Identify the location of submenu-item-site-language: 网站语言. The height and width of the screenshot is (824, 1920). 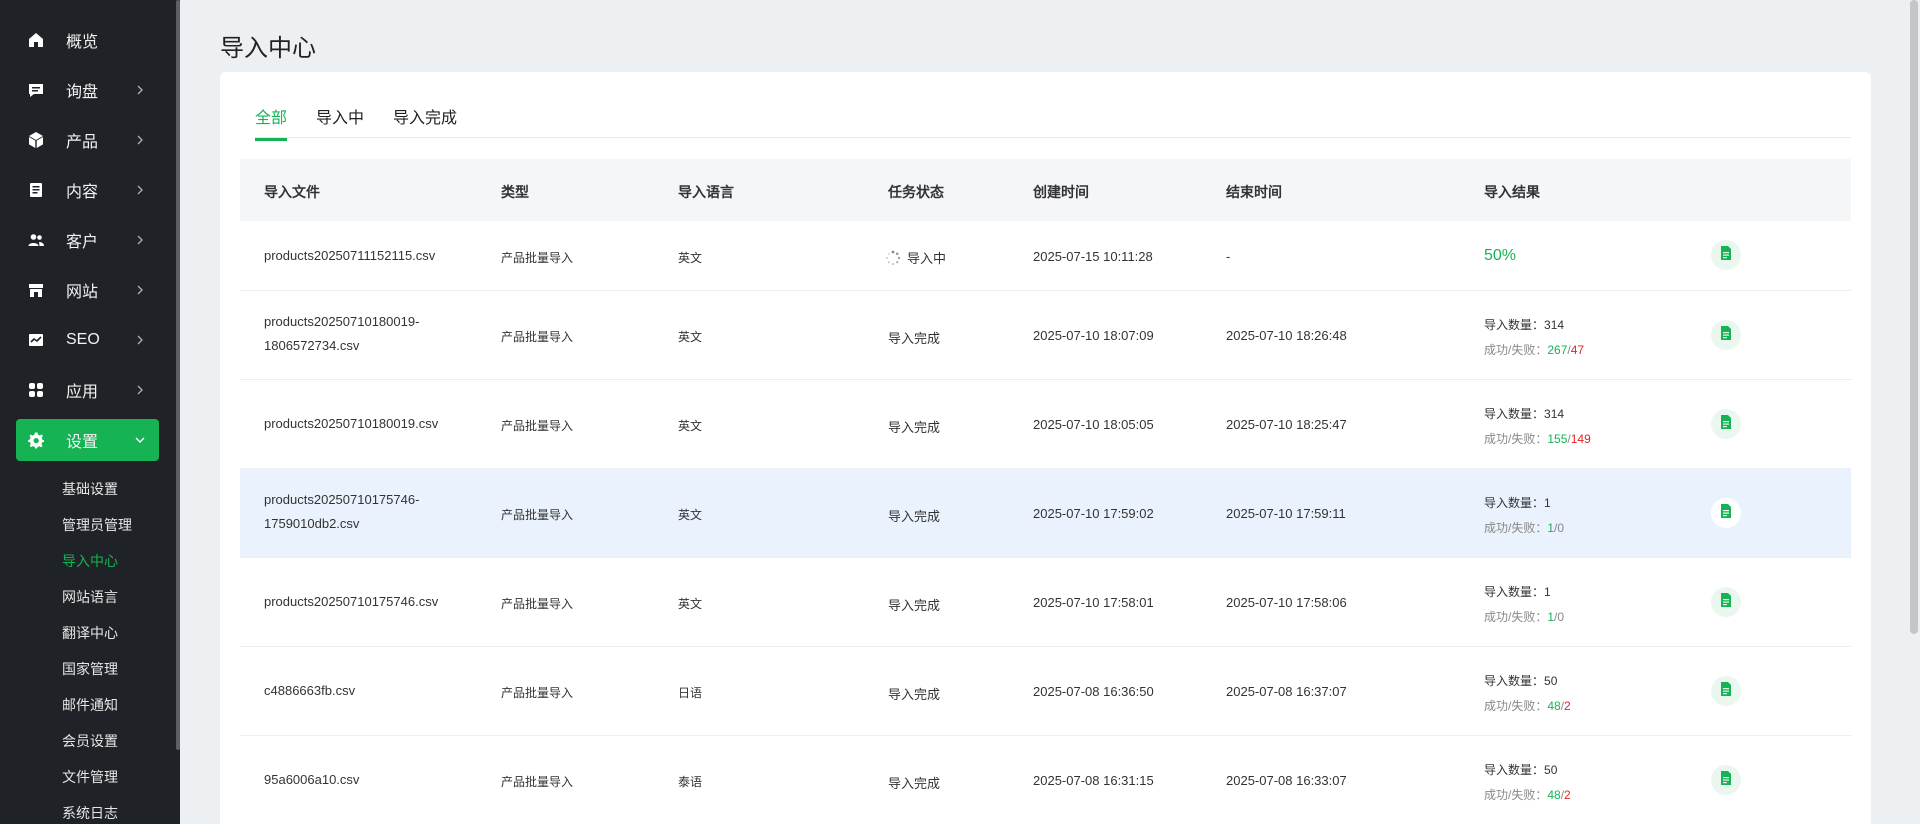
(90, 597).